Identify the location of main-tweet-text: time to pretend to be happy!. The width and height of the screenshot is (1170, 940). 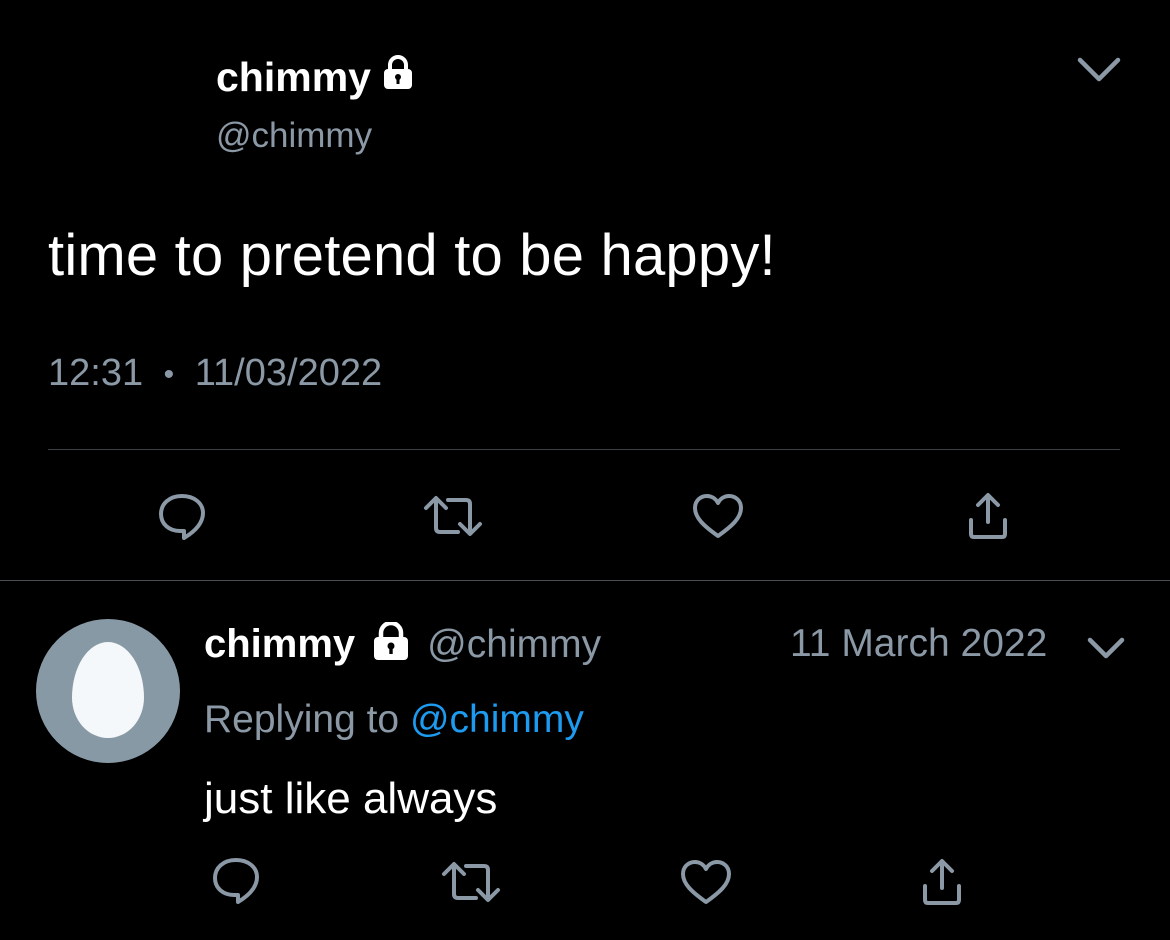
(412, 255).